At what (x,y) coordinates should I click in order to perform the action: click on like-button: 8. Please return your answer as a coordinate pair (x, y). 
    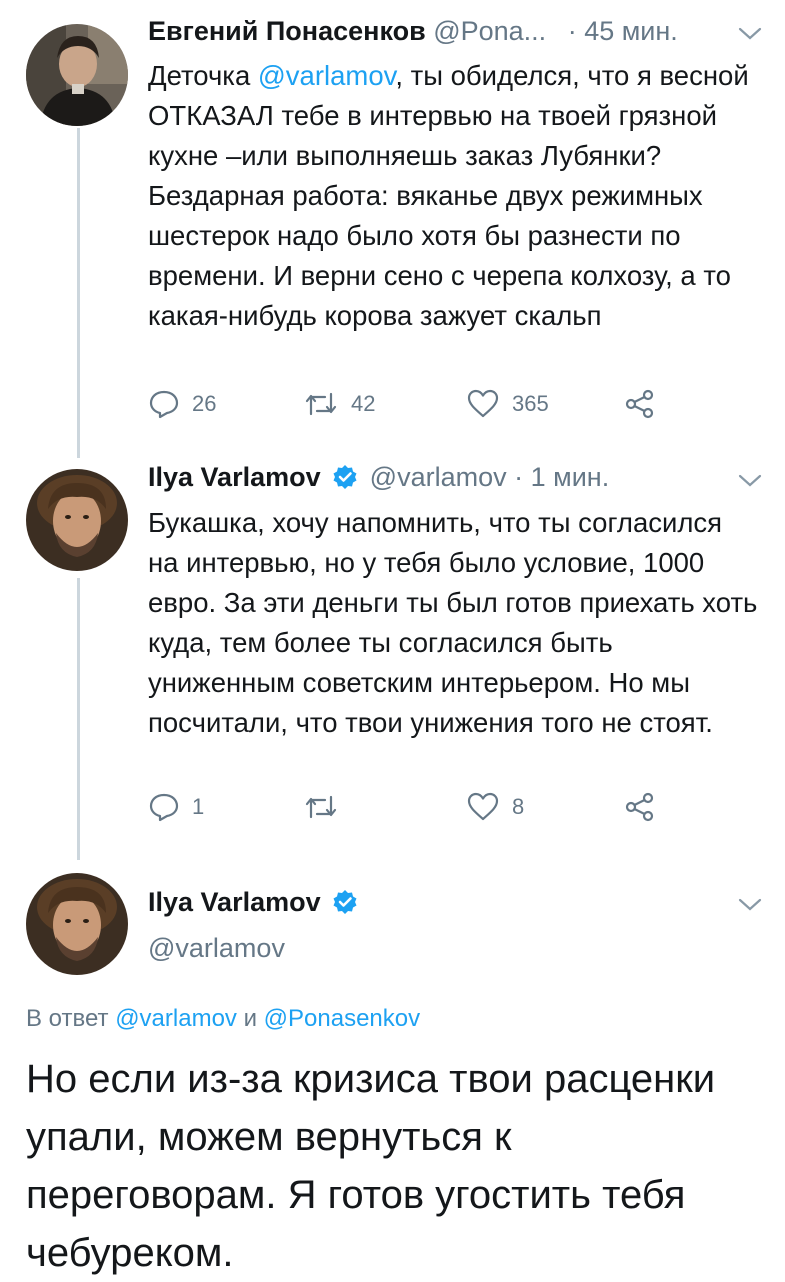
    Looking at the image, I should click on (495, 807).